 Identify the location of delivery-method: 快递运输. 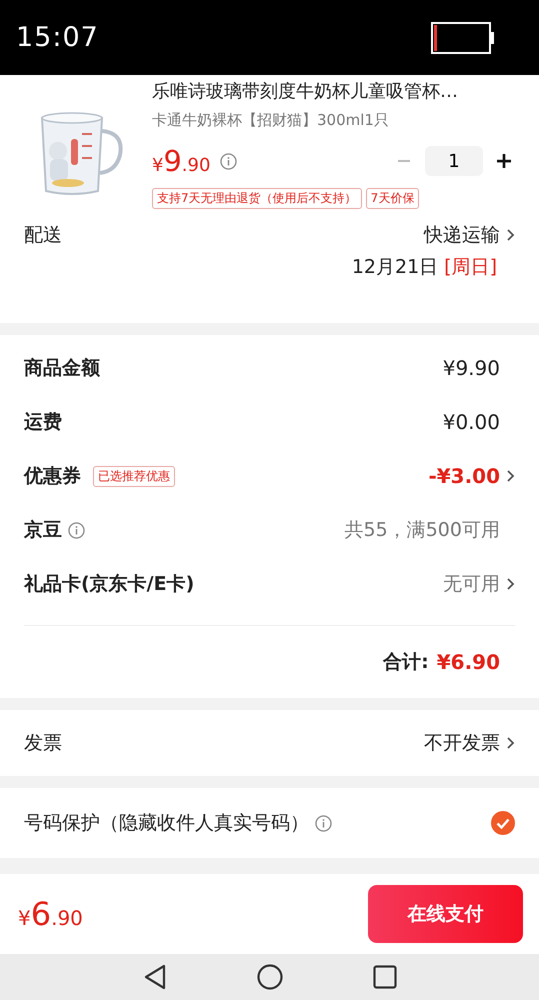
(462, 235).